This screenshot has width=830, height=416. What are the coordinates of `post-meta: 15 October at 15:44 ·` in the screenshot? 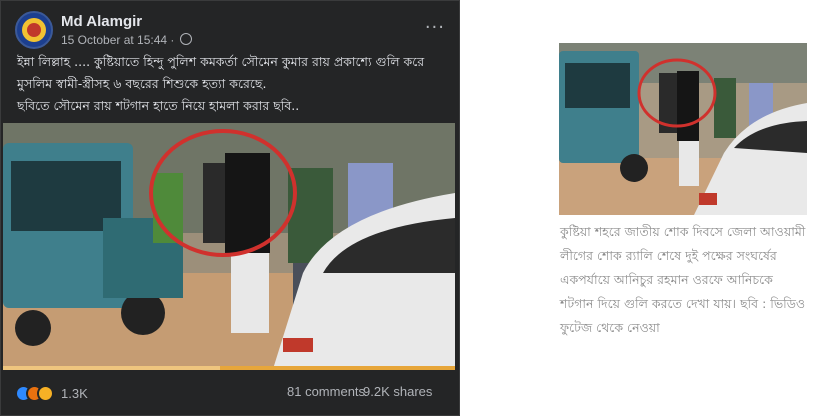 It's located at (126, 40).